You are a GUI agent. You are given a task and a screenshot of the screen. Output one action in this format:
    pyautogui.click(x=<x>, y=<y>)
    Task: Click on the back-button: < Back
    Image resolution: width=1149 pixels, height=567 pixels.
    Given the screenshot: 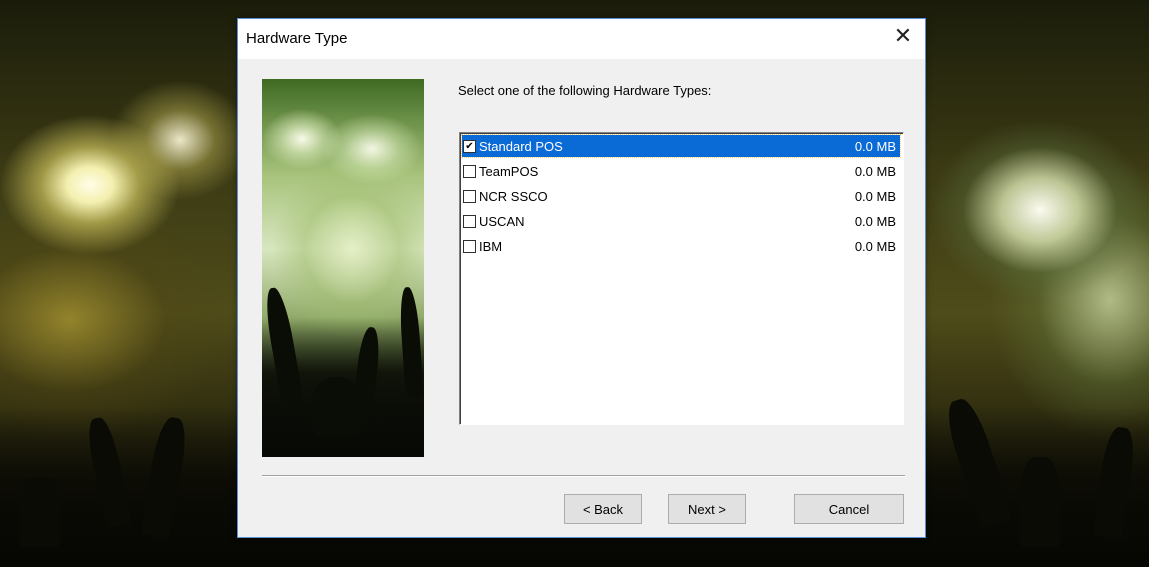 What is the action you would take?
    pyautogui.click(x=603, y=509)
    